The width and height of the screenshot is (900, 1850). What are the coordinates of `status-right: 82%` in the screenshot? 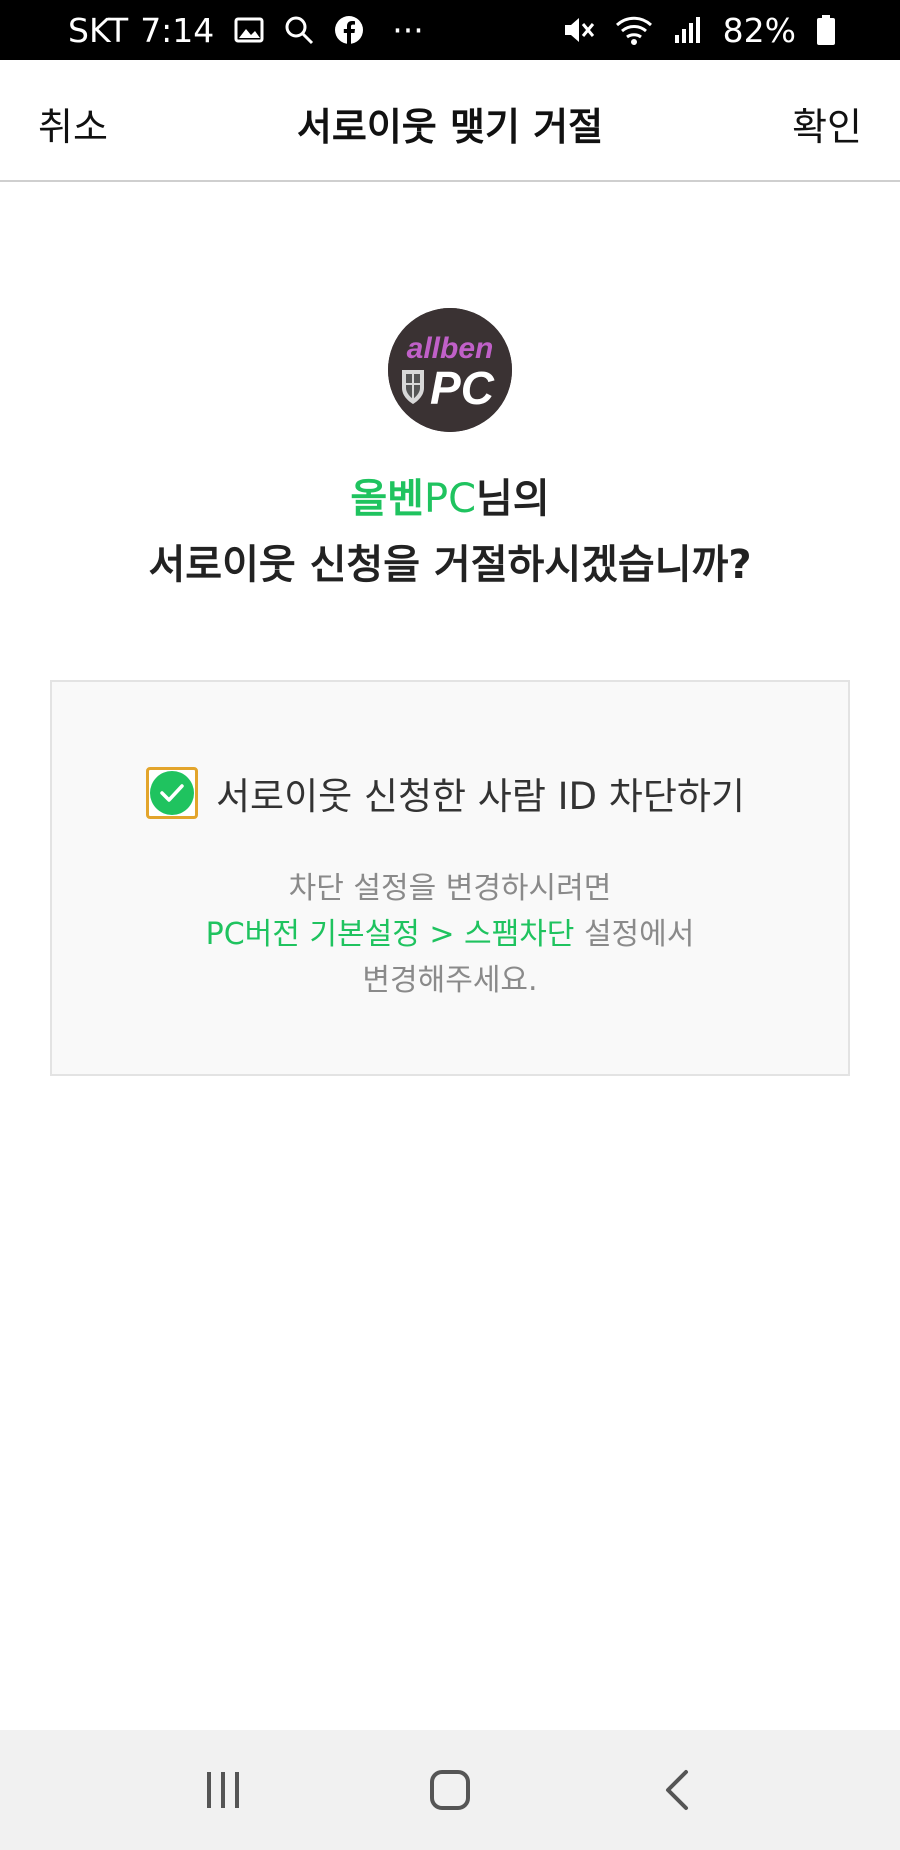 It's located at (698, 30).